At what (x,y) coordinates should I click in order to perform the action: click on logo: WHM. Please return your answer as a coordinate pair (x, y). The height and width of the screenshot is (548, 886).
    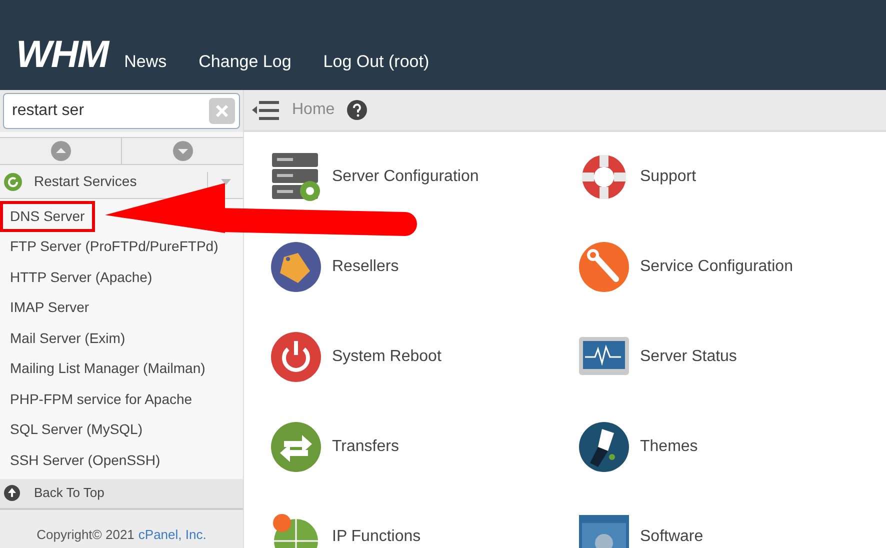
    Looking at the image, I should click on (62, 55).